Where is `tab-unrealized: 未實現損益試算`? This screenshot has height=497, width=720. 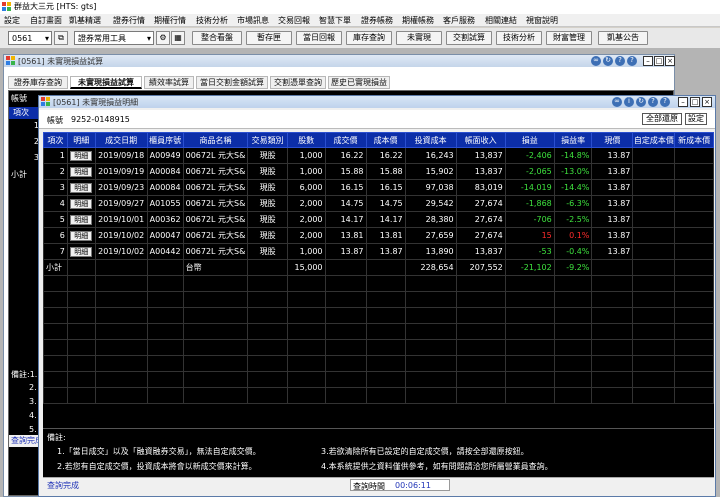 tab-unrealized: 未實現損益試算 is located at coordinates (106, 82).